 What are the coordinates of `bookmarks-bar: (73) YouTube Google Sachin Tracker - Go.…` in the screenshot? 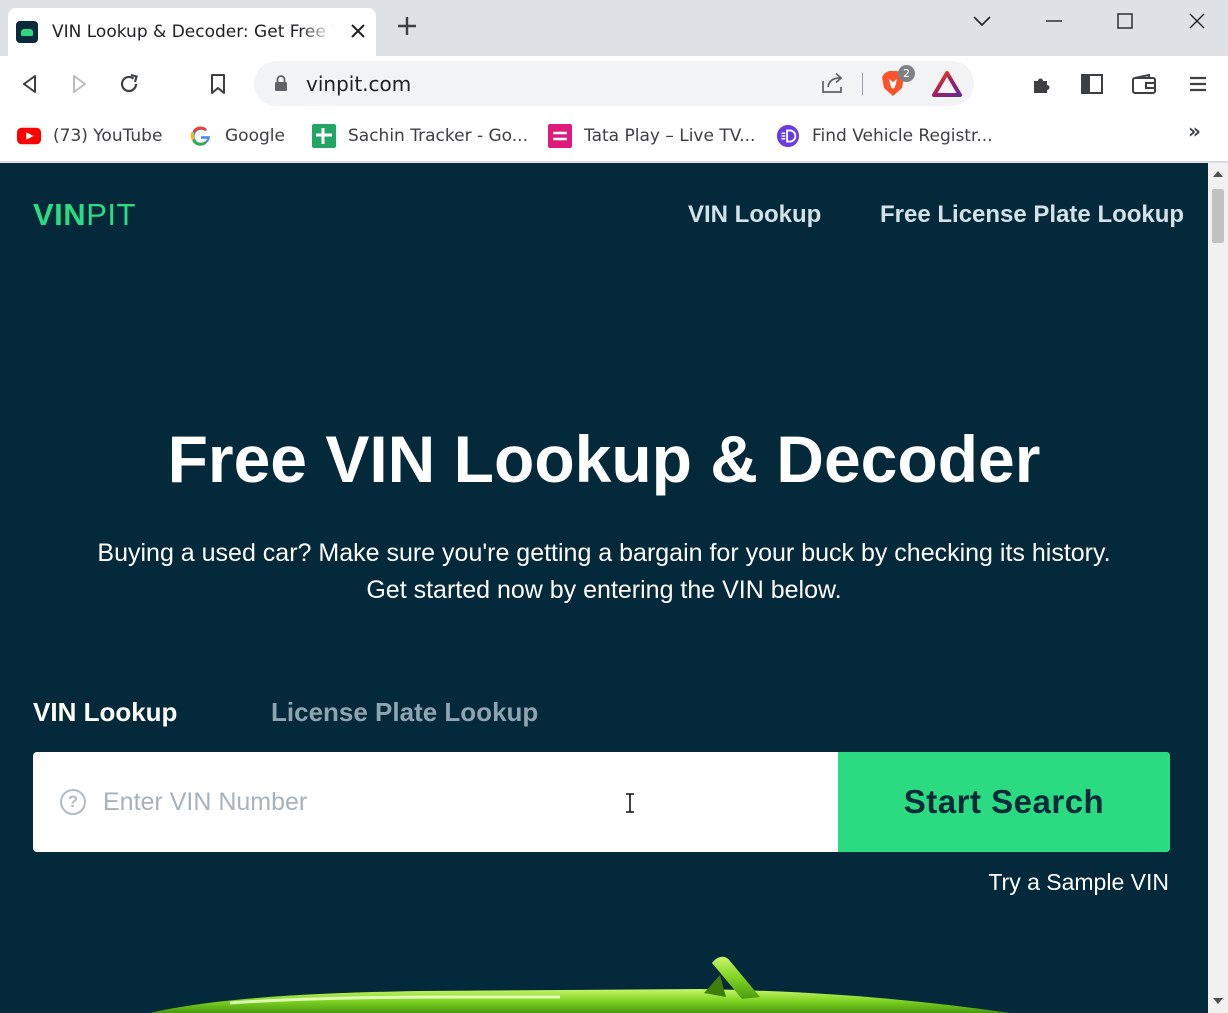 It's located at (614, 137).